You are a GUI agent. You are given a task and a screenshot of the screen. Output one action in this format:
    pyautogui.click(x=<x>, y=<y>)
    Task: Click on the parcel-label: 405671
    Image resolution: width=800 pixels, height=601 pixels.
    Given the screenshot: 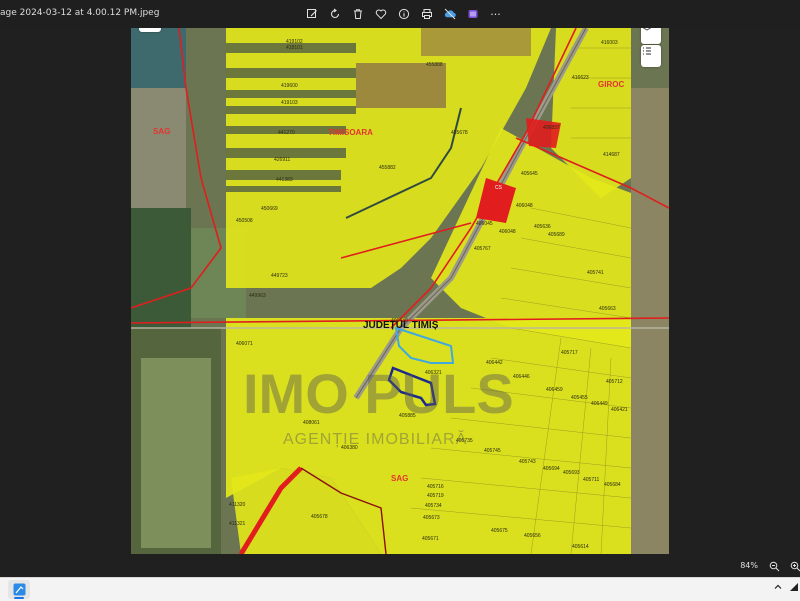 What is the action you would take?
    pyautogui.click(x=430, y=539)
    